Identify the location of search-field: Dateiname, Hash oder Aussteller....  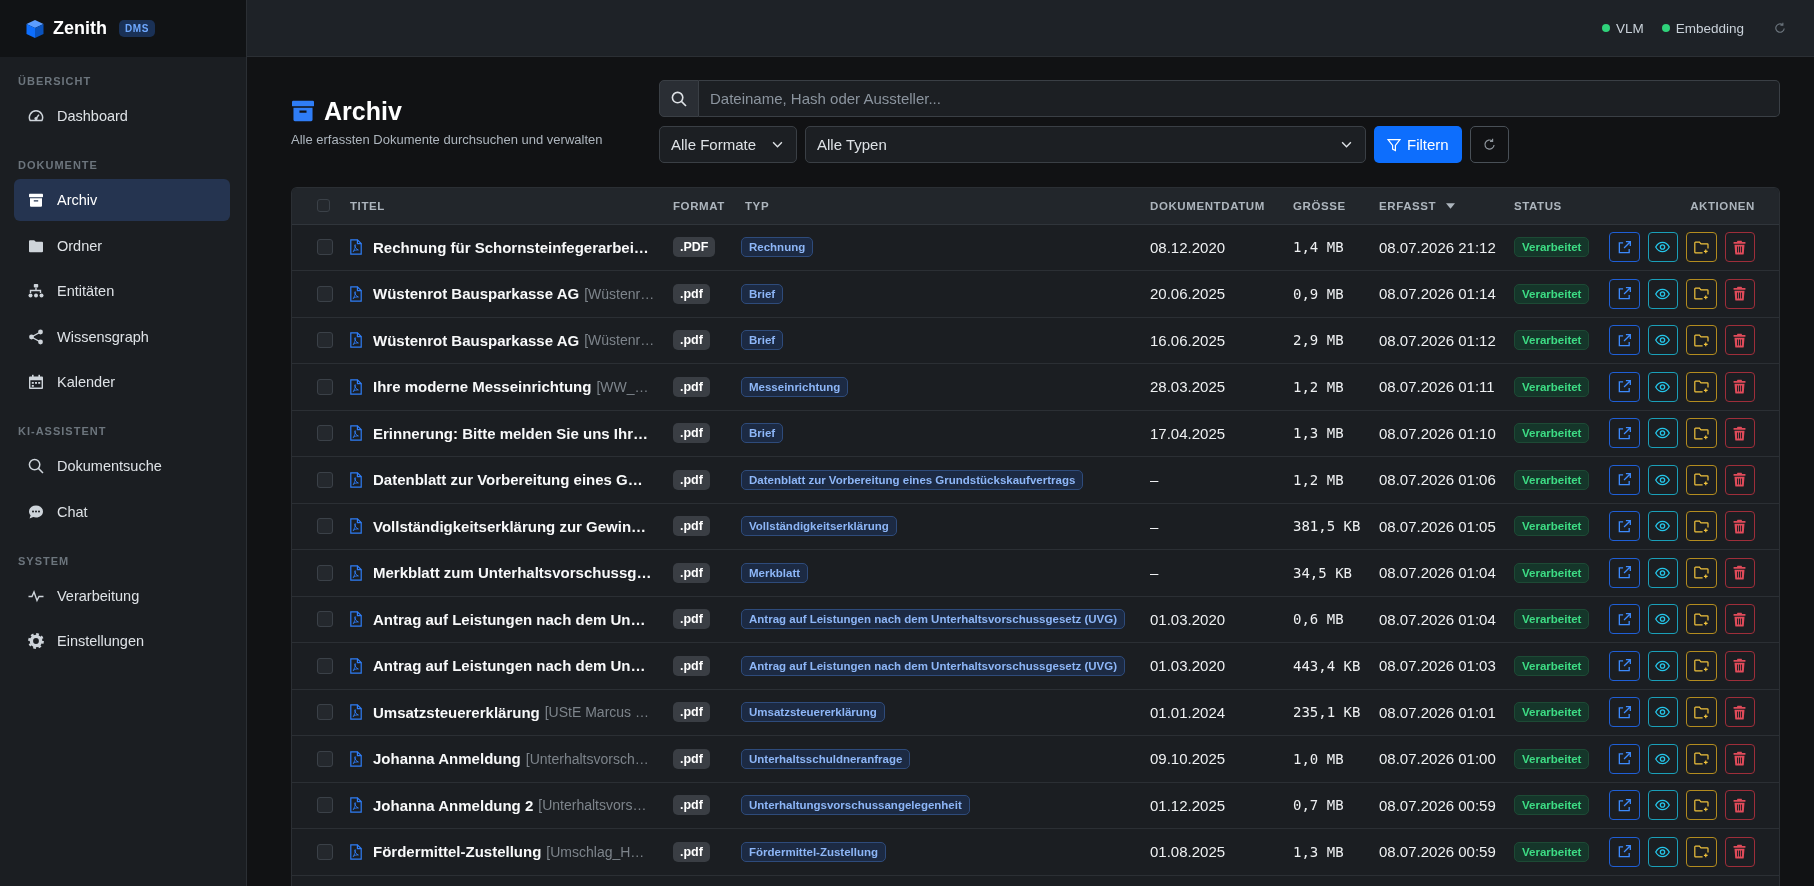
(1239, 98).